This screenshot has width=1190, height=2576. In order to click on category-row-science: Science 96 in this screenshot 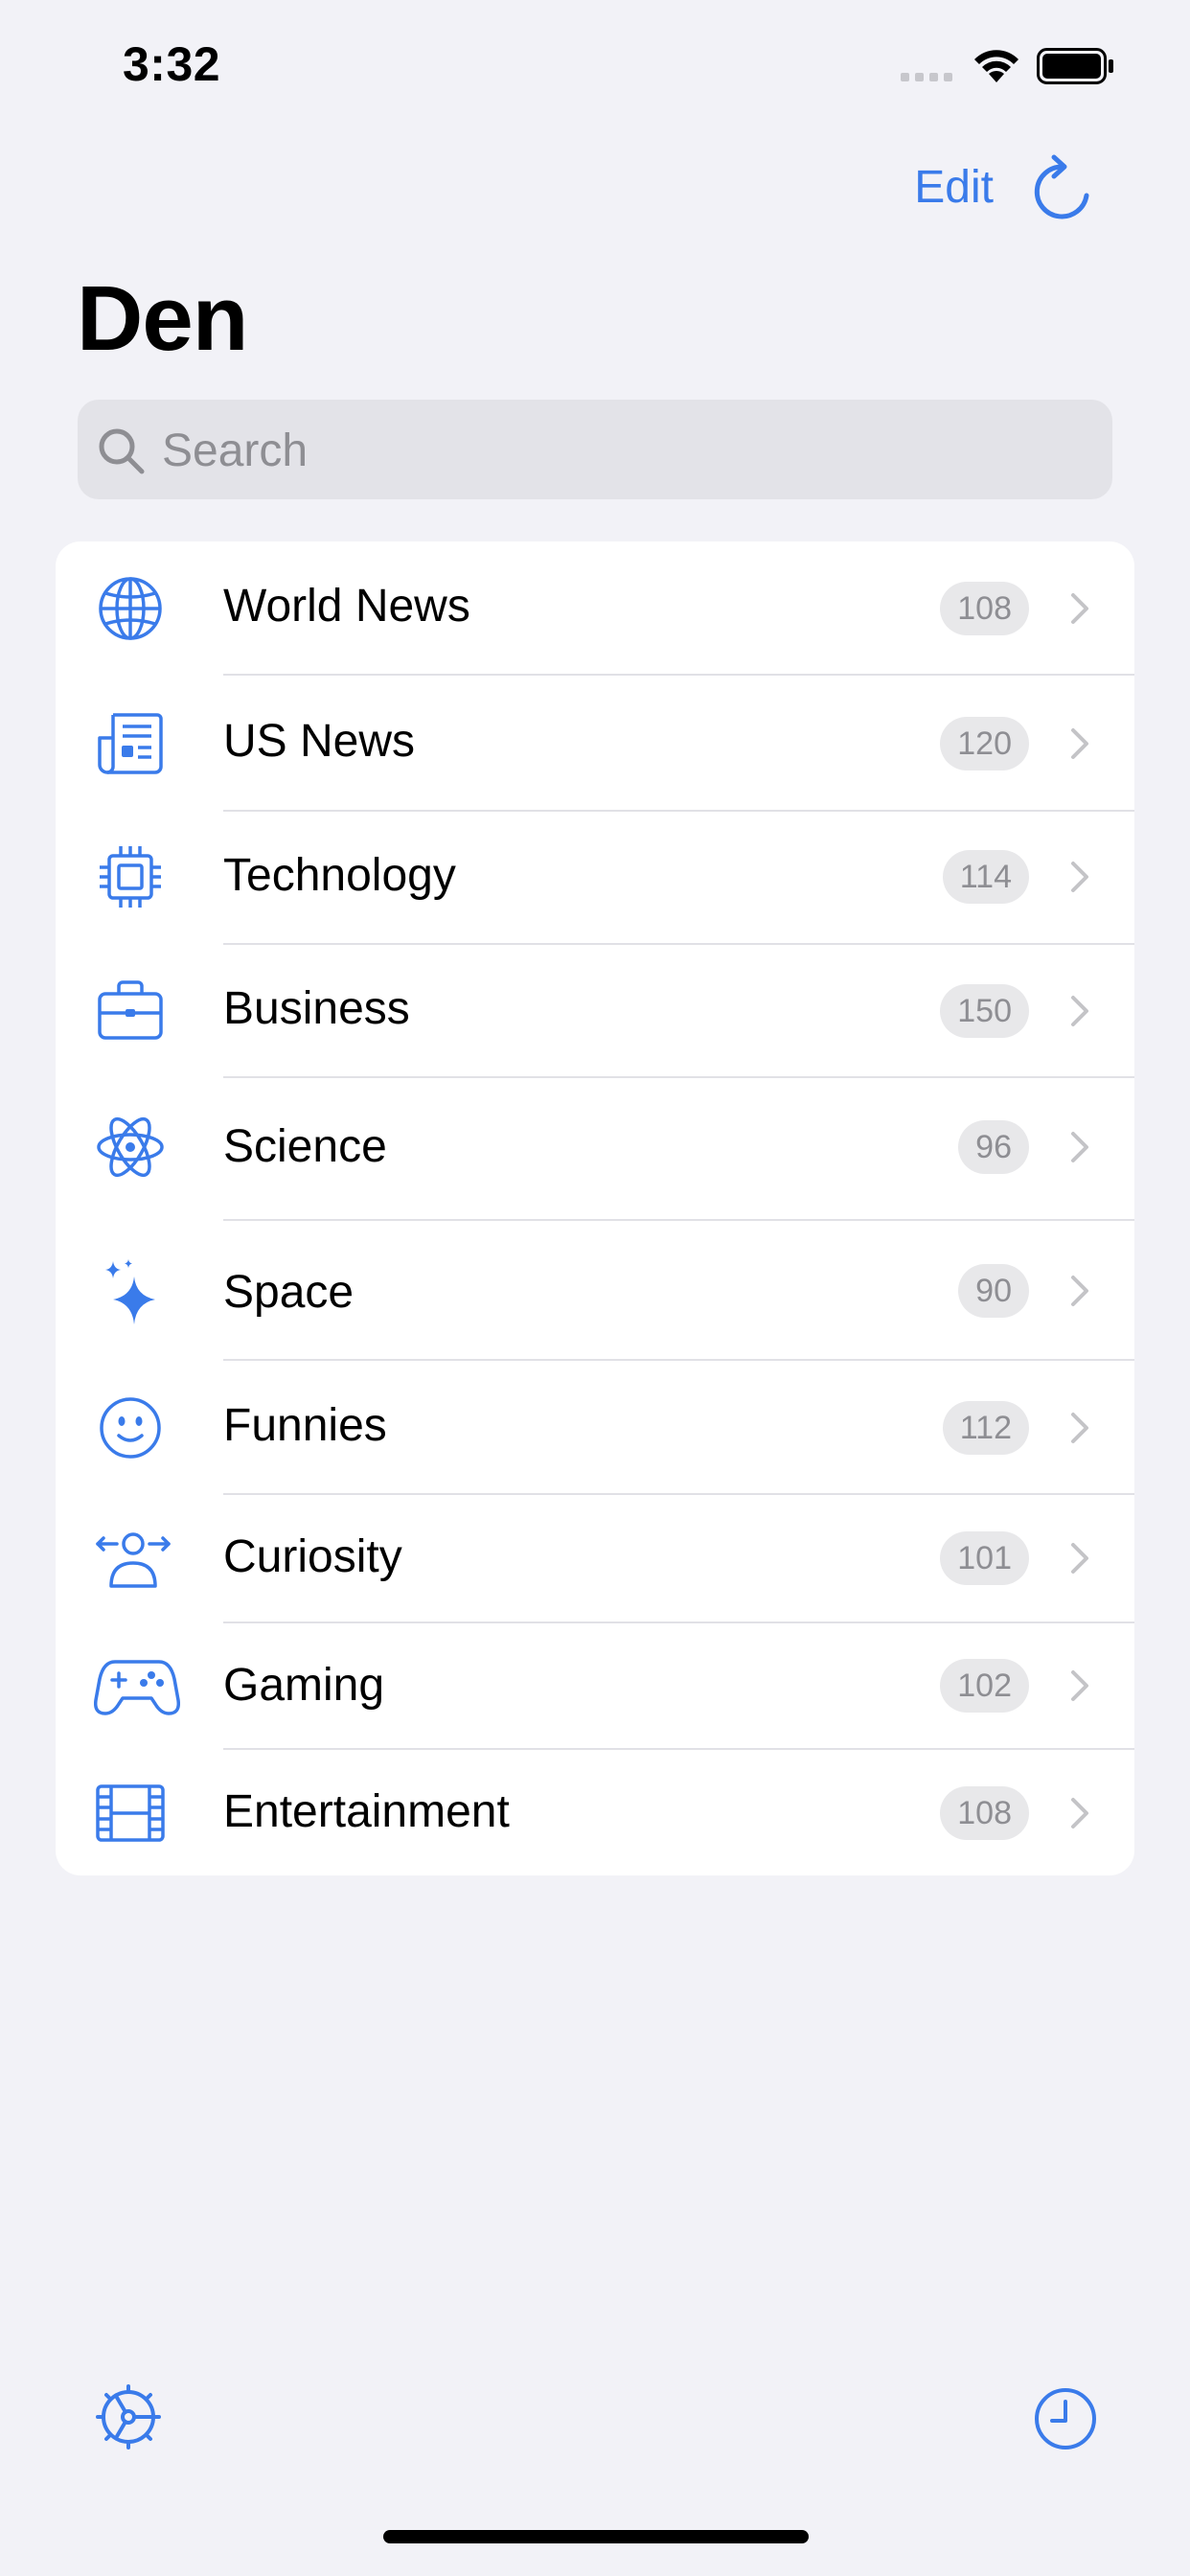, I will do `click(595, 1150)`.